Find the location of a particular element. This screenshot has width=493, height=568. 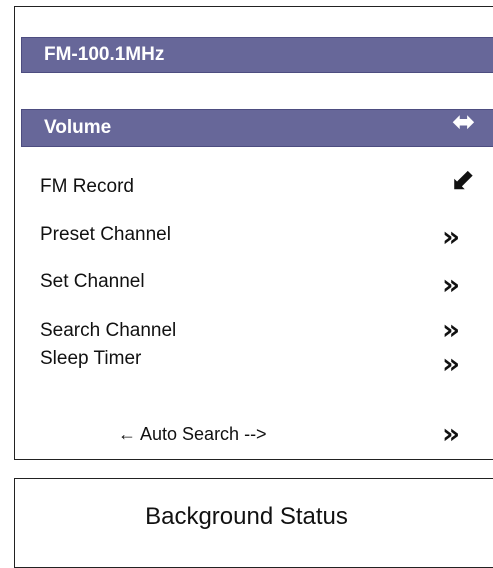

menu-item-fm-record: FM Record is located at coordinates (87, 187).